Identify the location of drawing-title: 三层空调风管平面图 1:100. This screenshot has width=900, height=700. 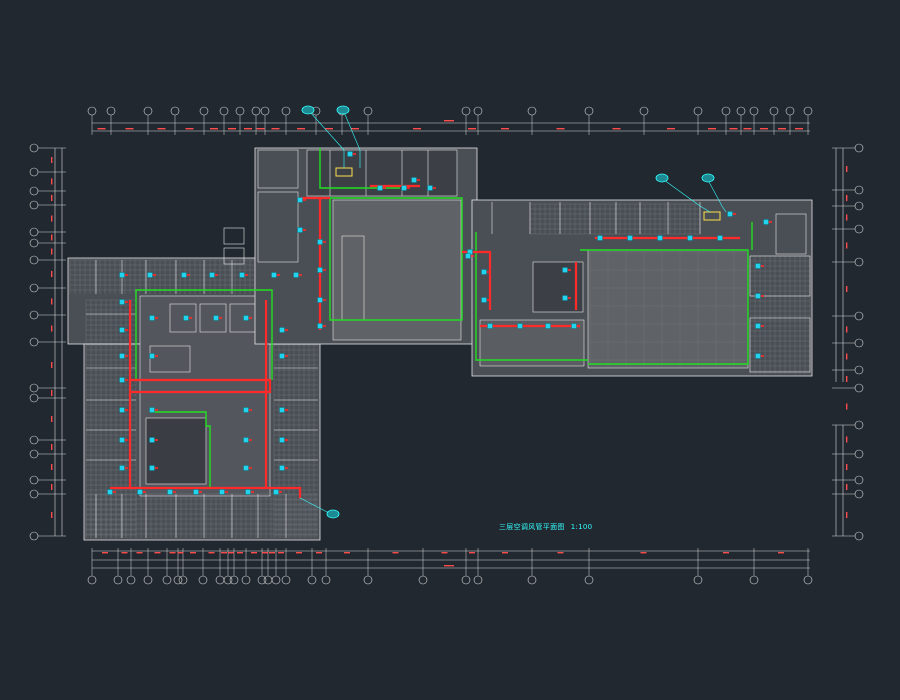
(545, 527).